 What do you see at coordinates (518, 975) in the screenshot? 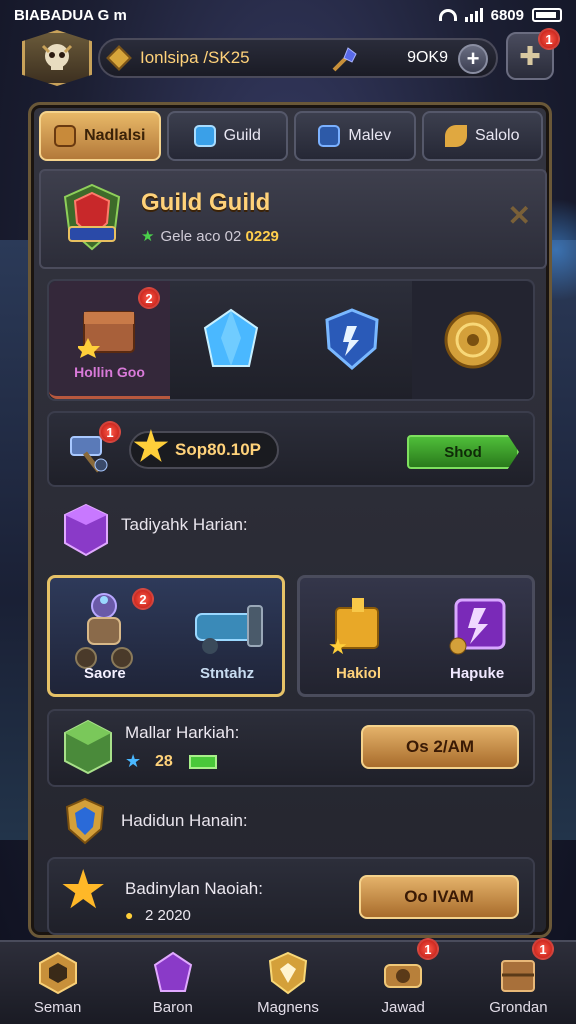
I see `crate-icon` at bounding box center [518, 975].